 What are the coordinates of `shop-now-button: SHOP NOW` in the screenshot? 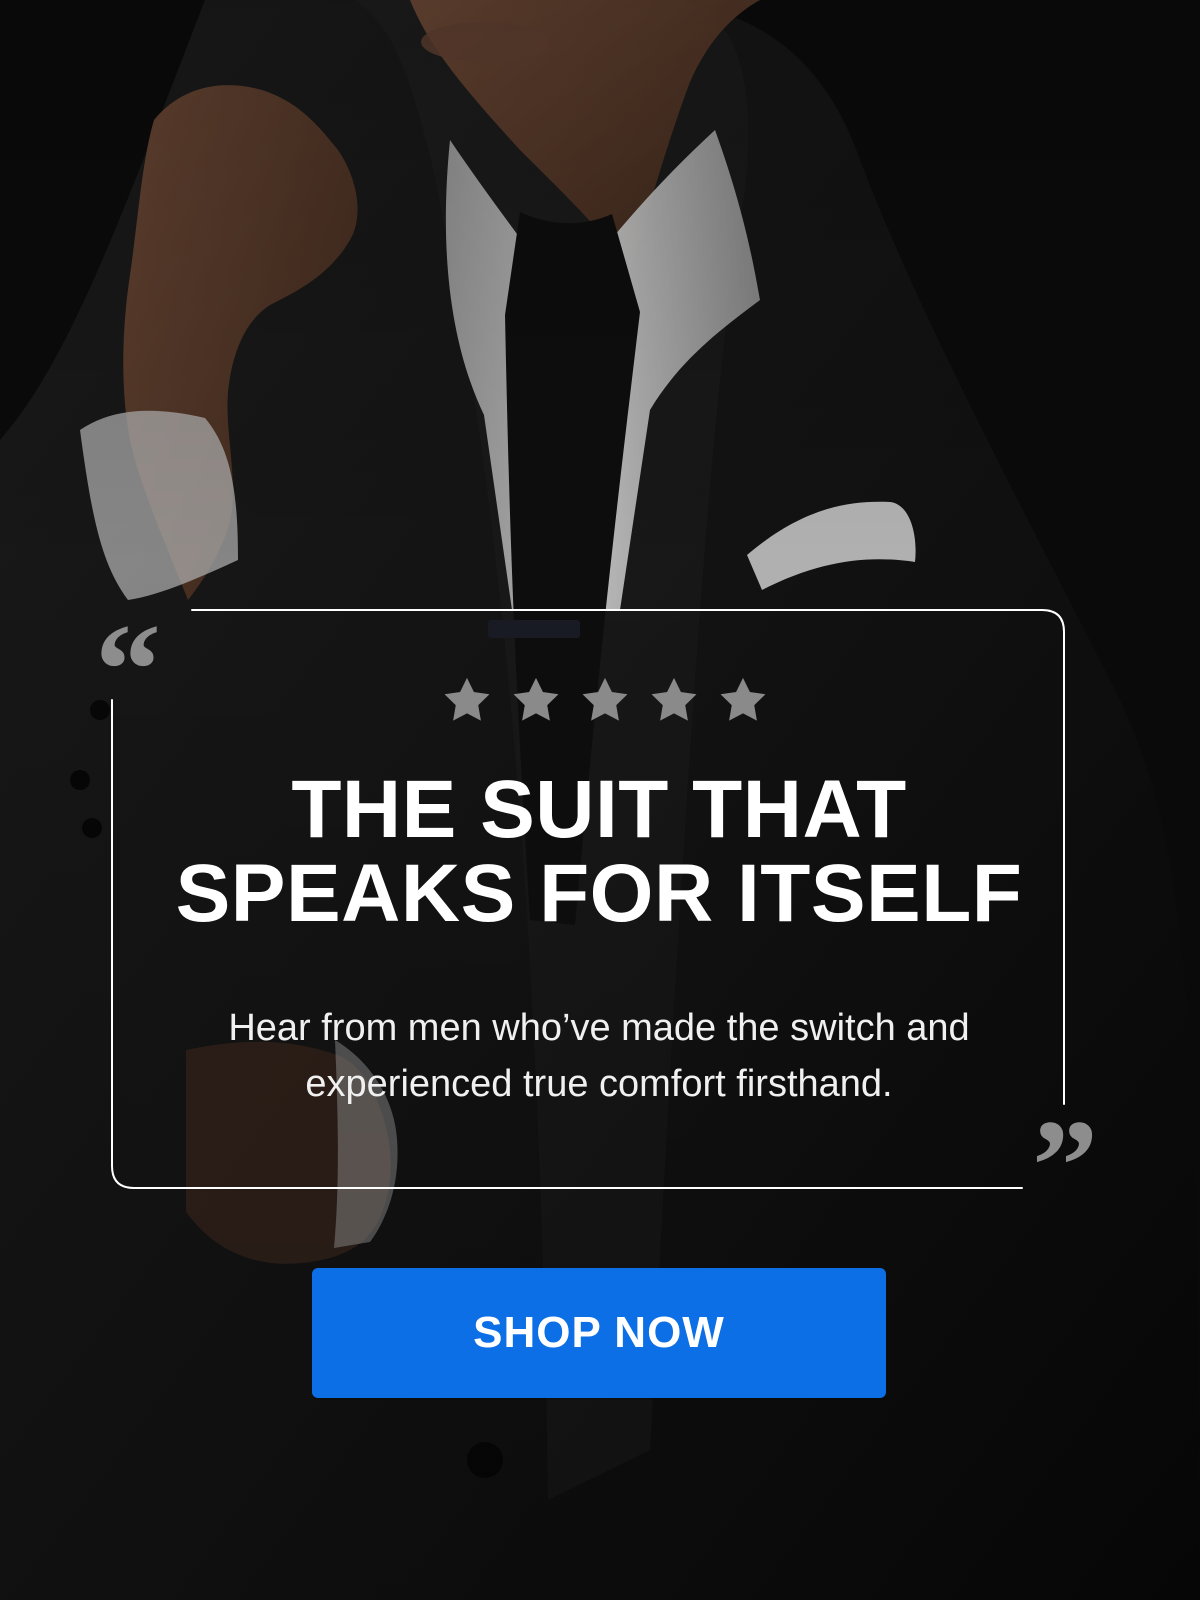 It's located at (599, 1333).